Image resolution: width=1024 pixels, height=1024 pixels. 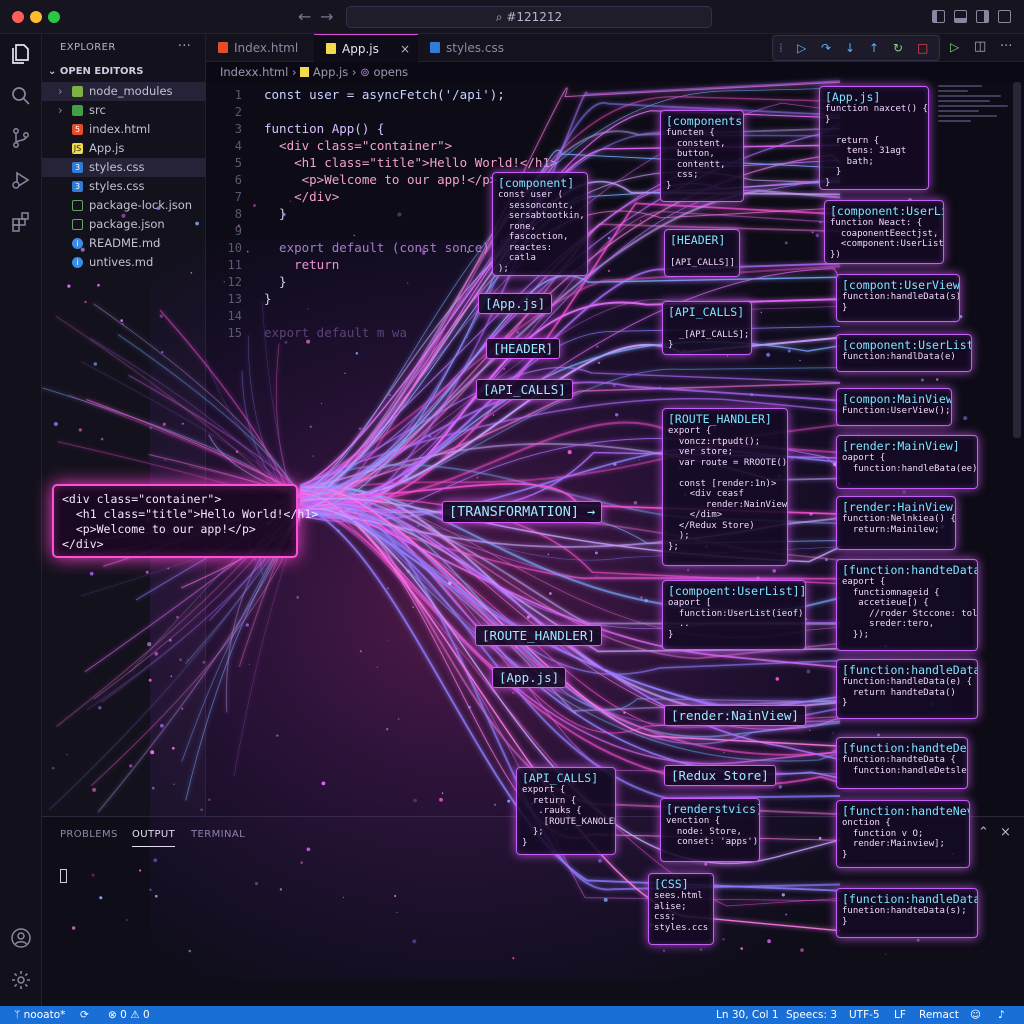 What do you see at coordinates (529, 17) in the screenshot?
I see `command-center-search: ⌕ #121212` at bounding box center [529, 17].